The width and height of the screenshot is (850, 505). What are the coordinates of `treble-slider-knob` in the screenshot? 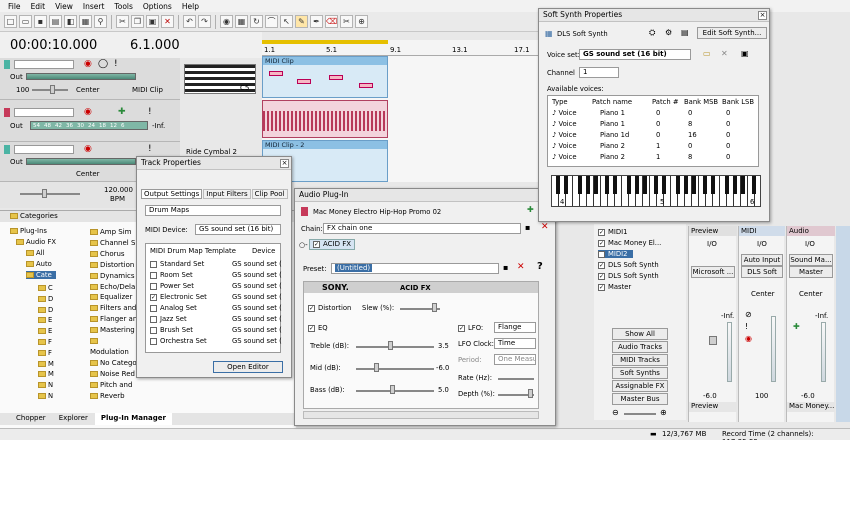 It's located at (390, 345).